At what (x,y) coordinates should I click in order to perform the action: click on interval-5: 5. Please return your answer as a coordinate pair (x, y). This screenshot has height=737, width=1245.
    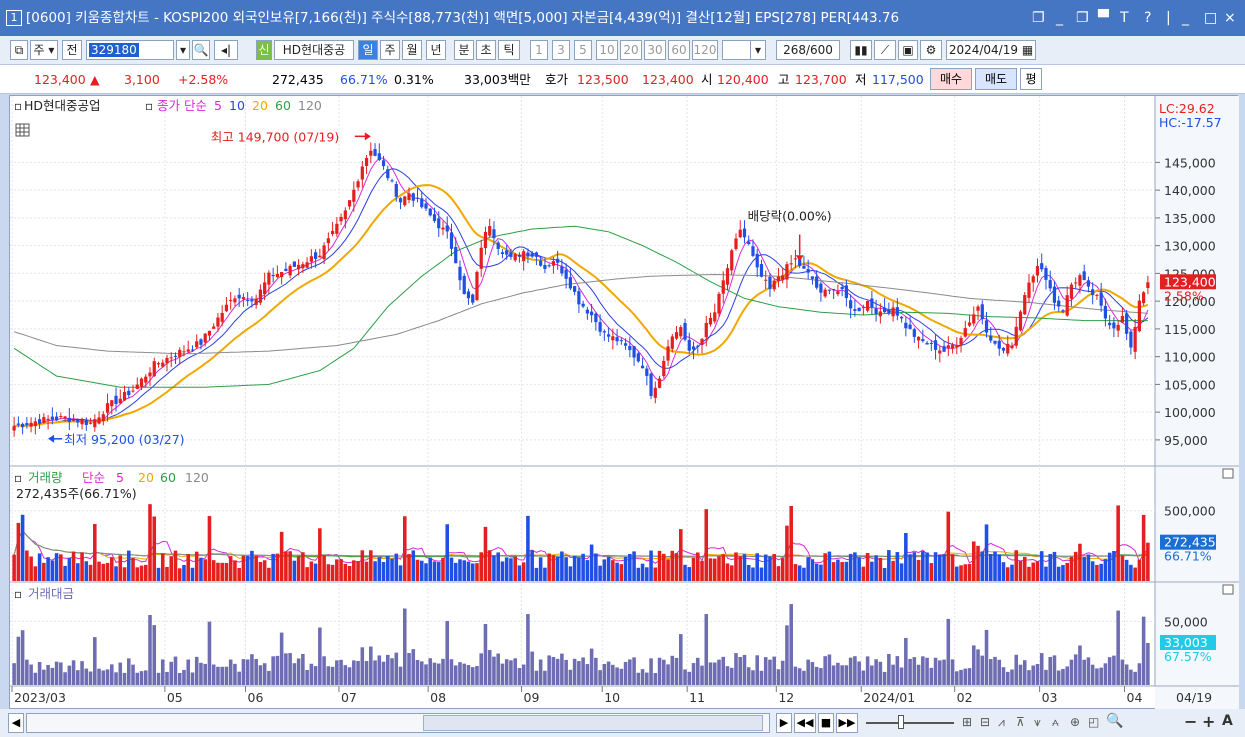
    Looking at the image, I should click on (583, 50).